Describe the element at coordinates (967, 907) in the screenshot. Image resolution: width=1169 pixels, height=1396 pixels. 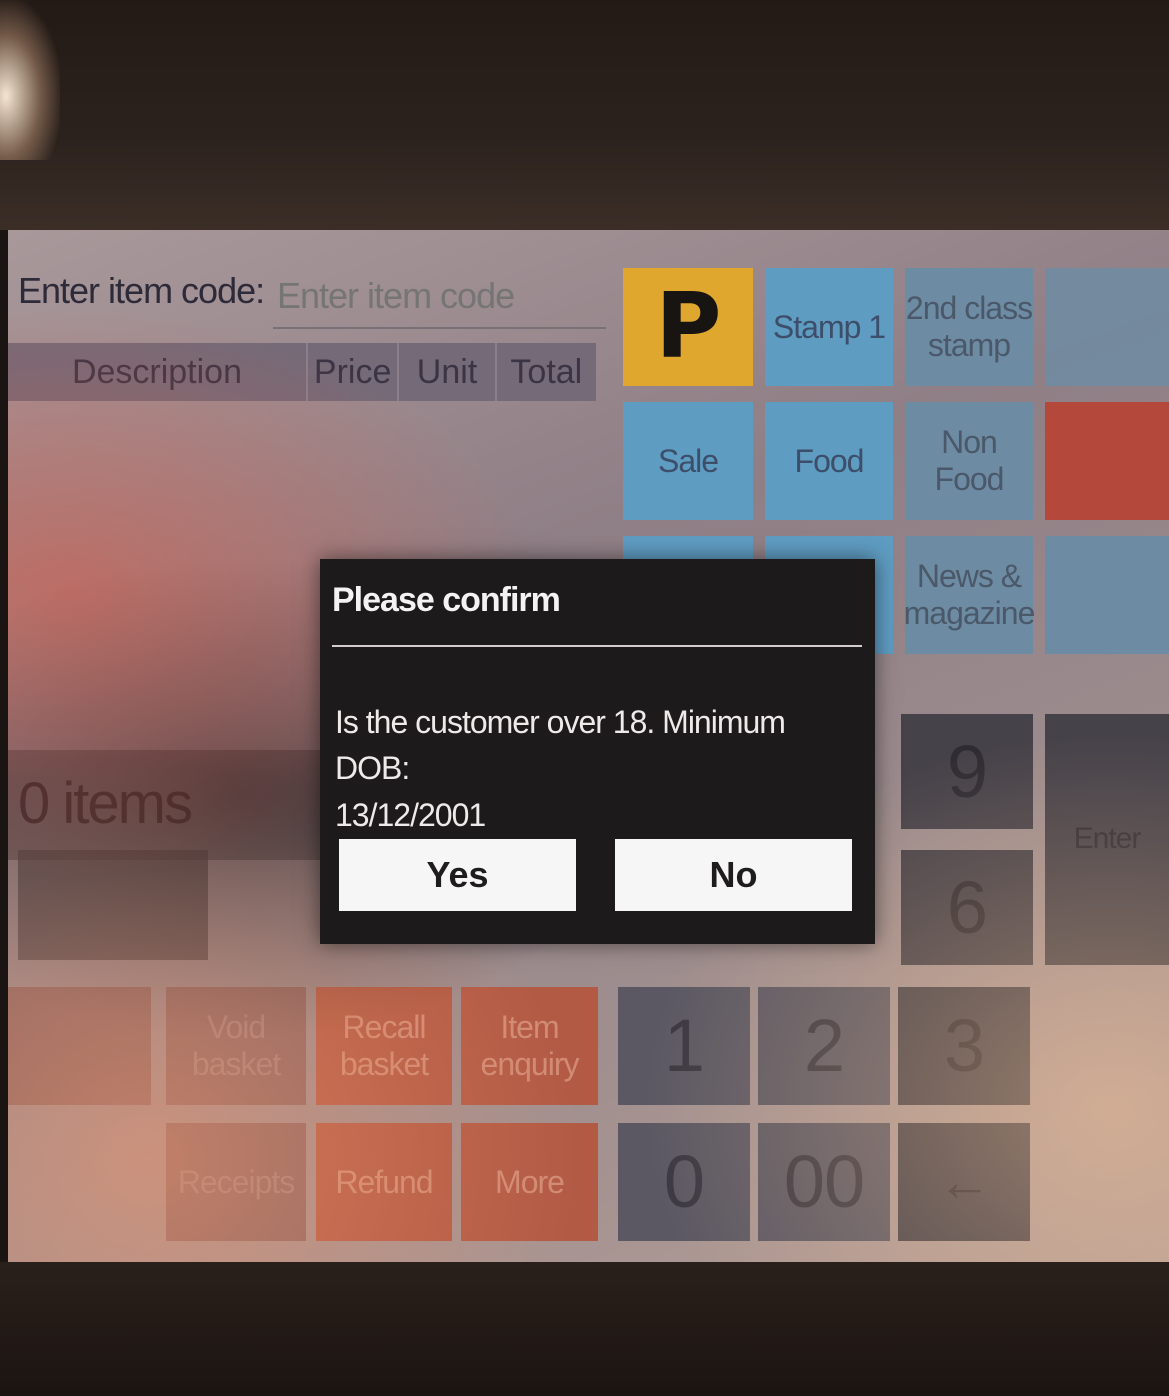
I see `key-6: 6` at that location.